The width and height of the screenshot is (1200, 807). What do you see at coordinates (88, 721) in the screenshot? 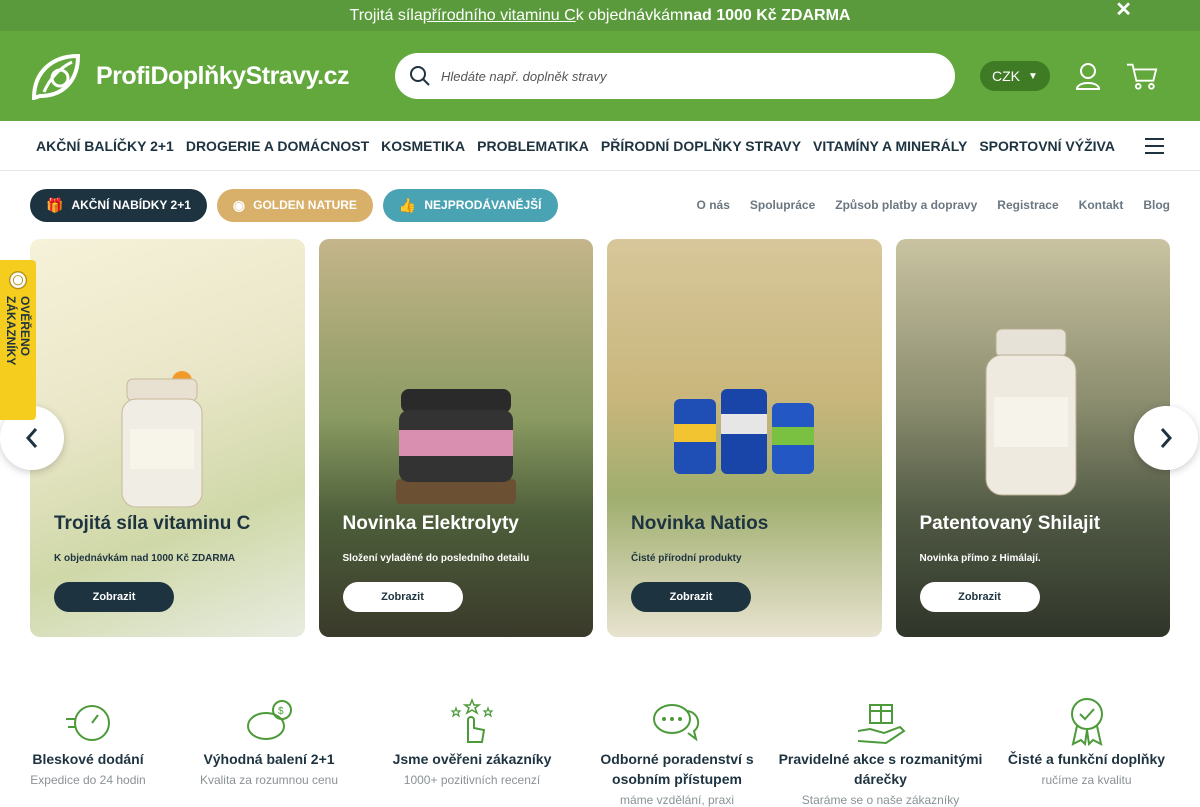
I see `stopwatch-icon` at bounding box center [88, 721].